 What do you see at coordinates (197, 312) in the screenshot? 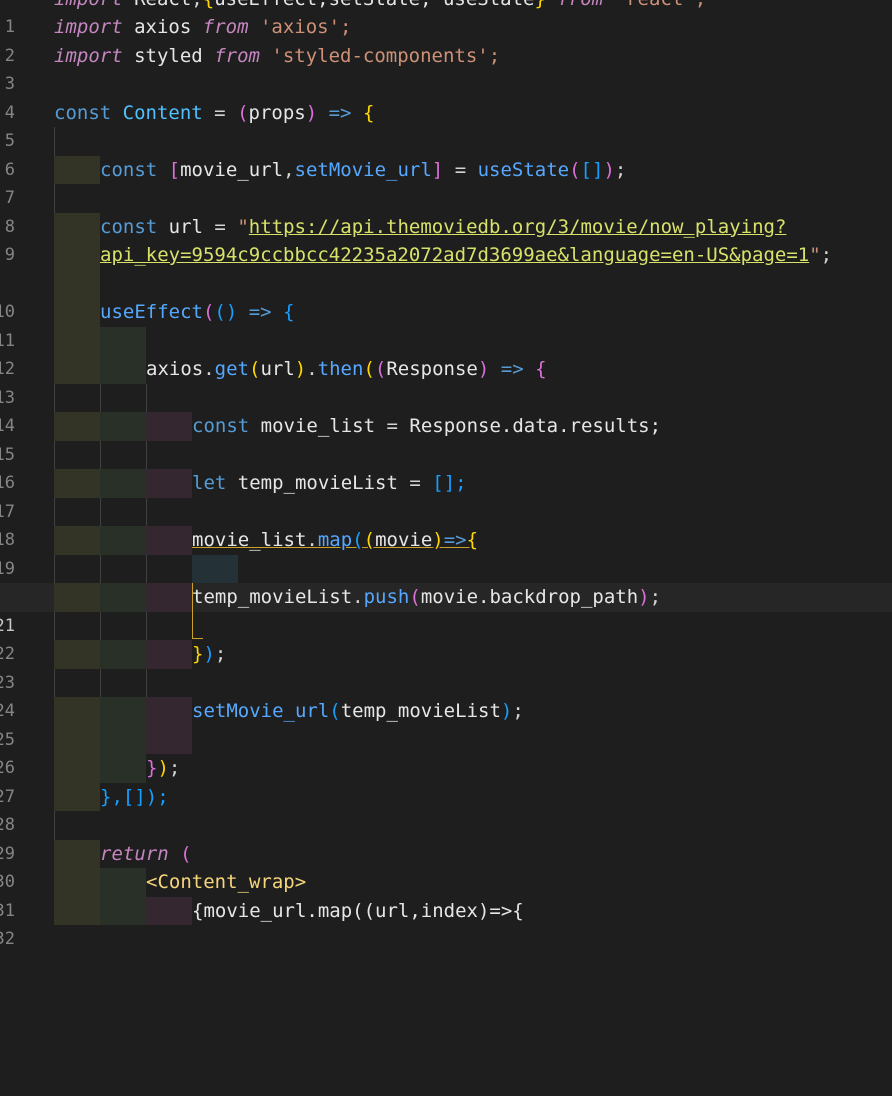
I see `code-text: useEffect(() => {` at bounding box center [197, 312].